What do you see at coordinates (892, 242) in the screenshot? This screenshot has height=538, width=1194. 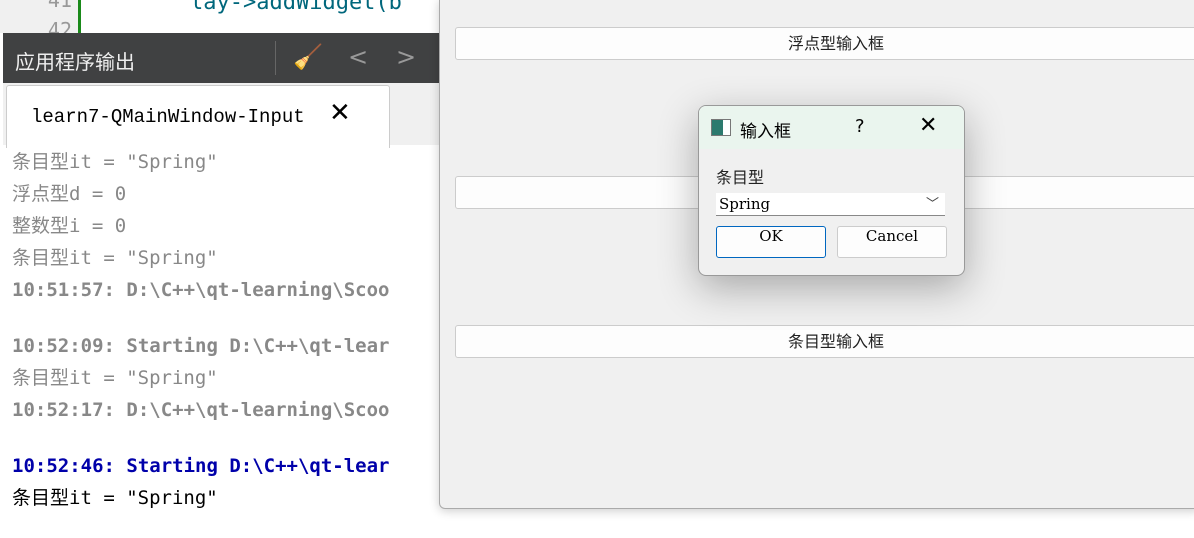 I see `cancel-button: Cancel` at bounding box center [892, 242].